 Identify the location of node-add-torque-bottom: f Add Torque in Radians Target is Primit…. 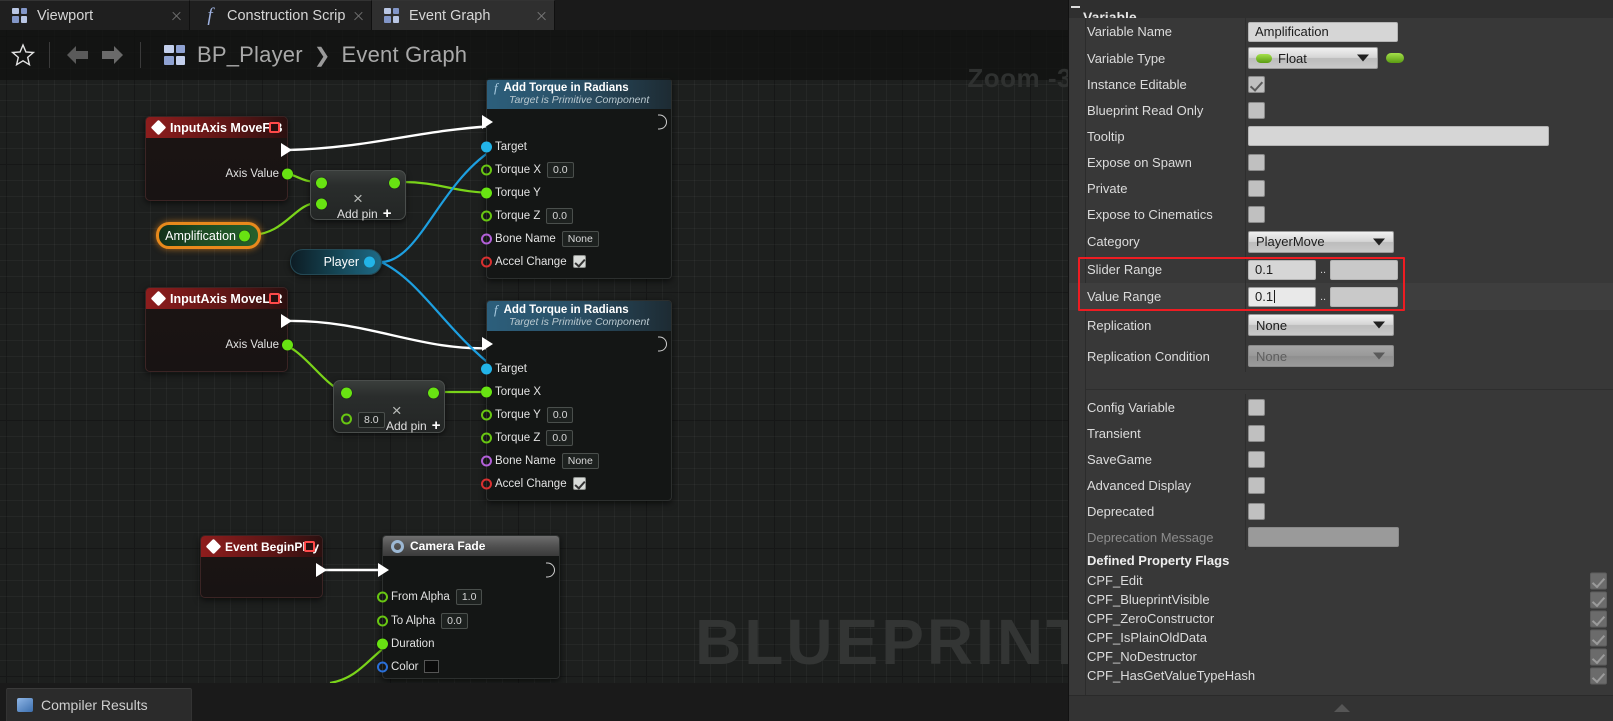
(576, 400).